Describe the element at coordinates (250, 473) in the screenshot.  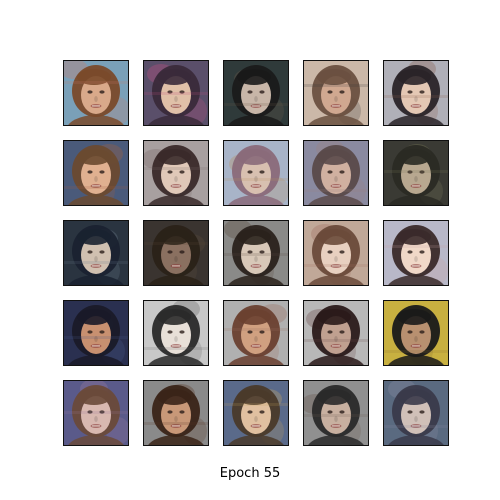
I see `epoch-caption: Epoch 55` at that location.